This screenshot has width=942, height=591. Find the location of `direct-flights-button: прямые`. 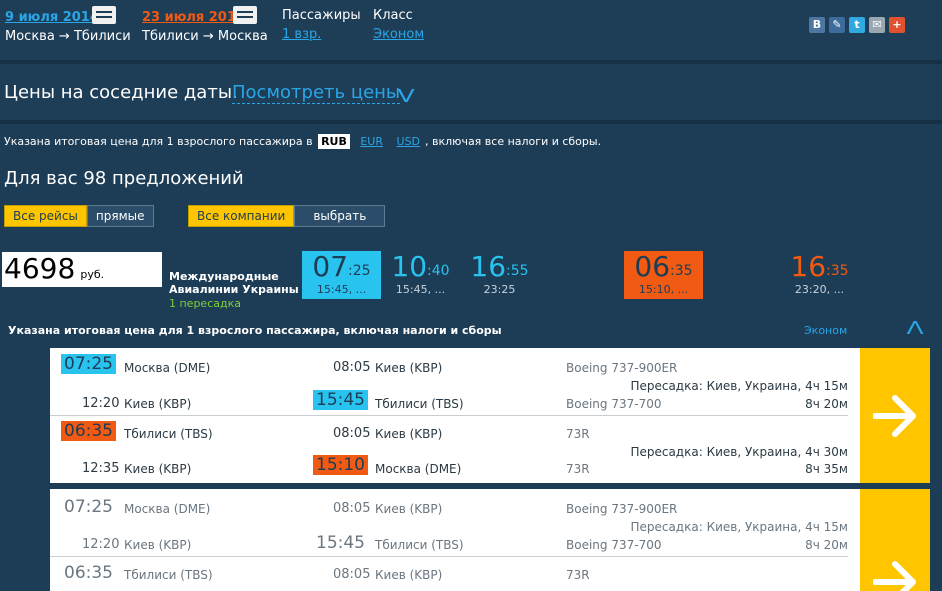

direct-flights-button: прямые is located at coordinates (120, 216).